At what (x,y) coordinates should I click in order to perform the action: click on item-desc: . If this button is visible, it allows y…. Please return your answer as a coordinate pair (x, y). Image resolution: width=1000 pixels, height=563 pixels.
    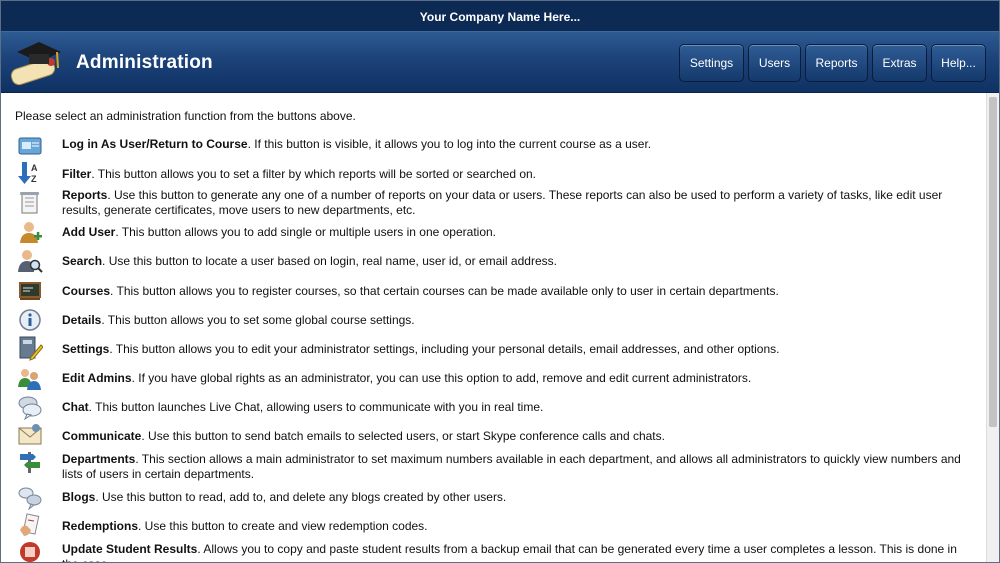
    Looking at the image, I should click on (449, 144).